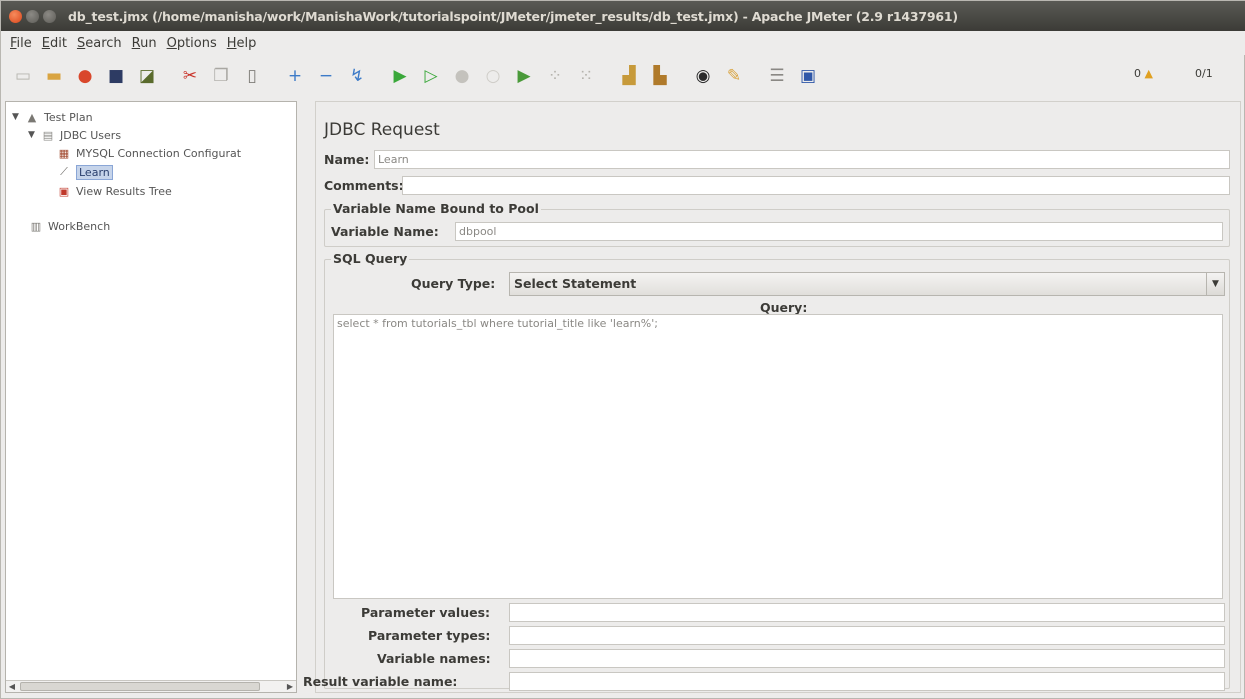  Describe the element at coordinates (84, 172) in the screenshot. I see `tree-node-learn: ⟋ Learn` at that location.